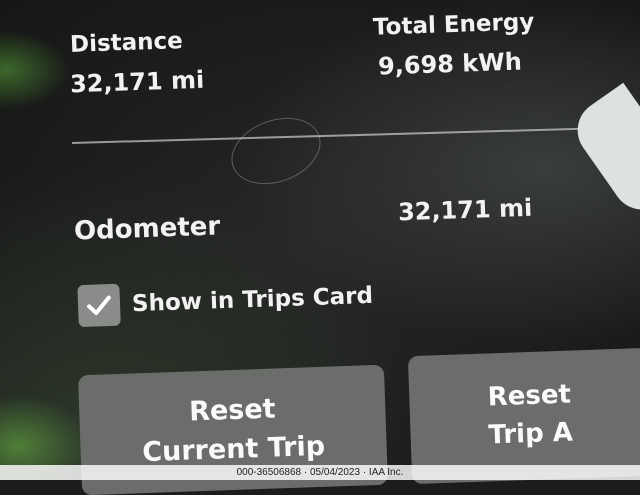  What do you see at coordinates (126, 43) in the screenshot?
I see `distance-label: Distance` at bounding box center [126, 43].